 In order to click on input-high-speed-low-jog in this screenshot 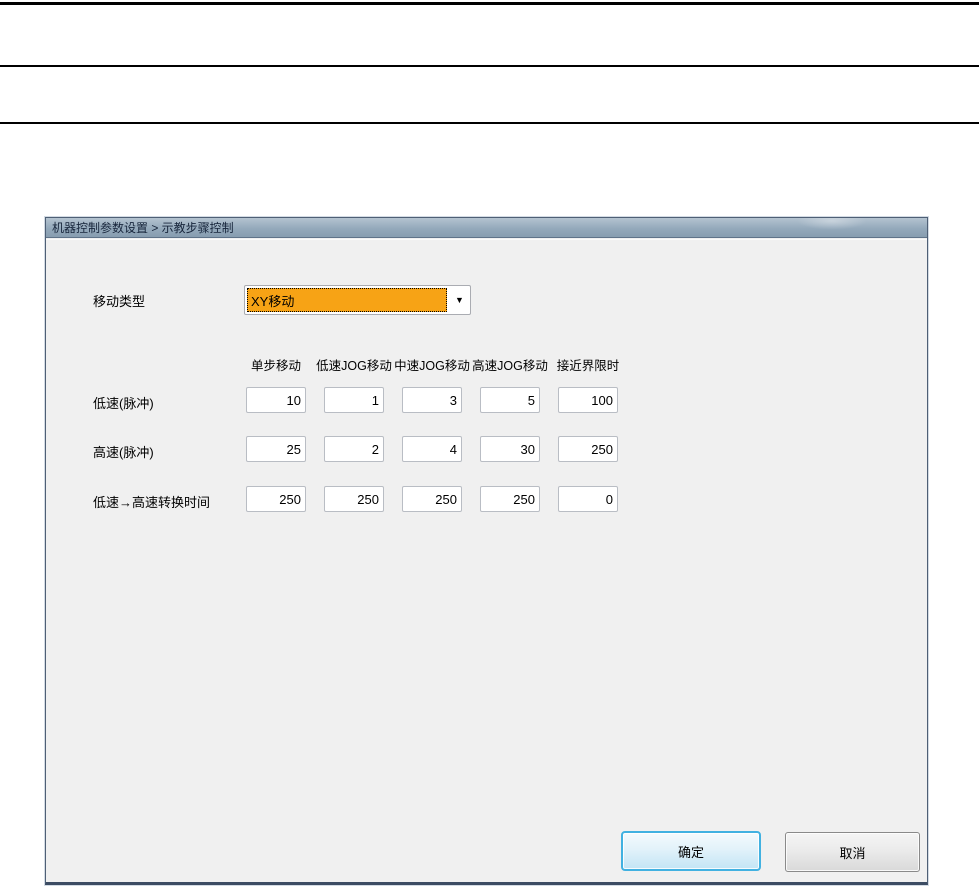, I will do `click(354, 449)`.